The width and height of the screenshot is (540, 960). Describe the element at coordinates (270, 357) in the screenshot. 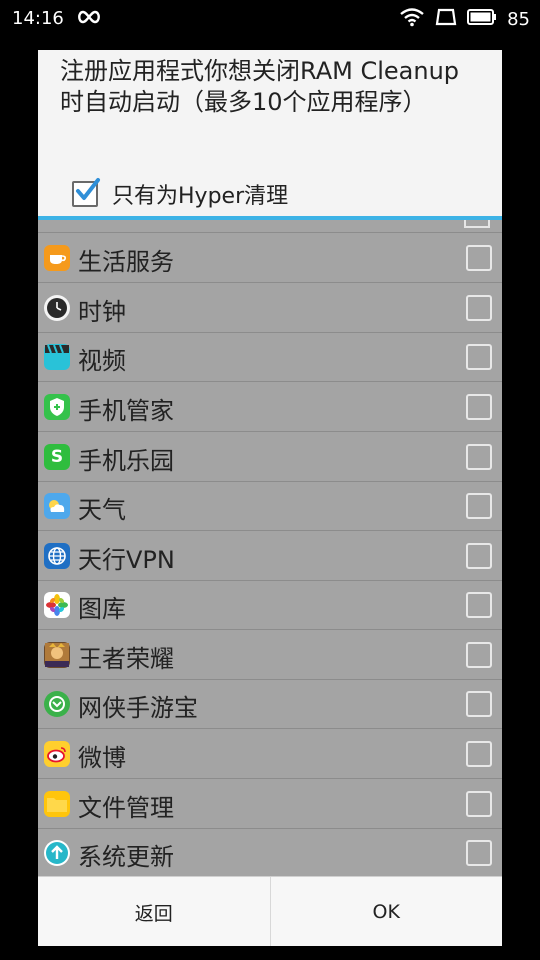

I see `list-item: 视频` at that location.